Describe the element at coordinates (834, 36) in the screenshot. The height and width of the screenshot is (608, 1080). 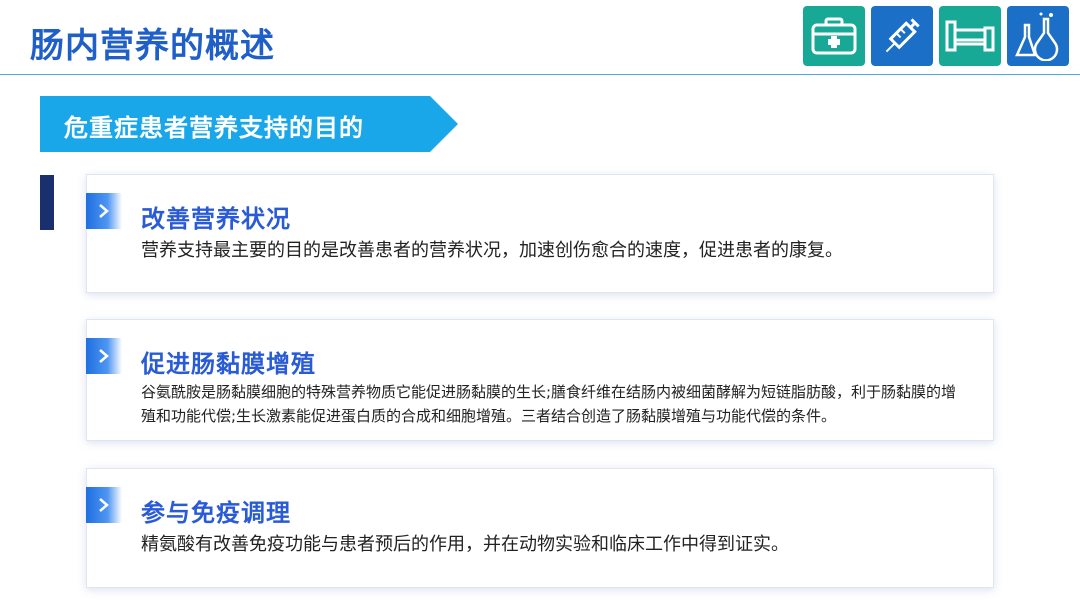
I see `medical-kit-icon` at that location.